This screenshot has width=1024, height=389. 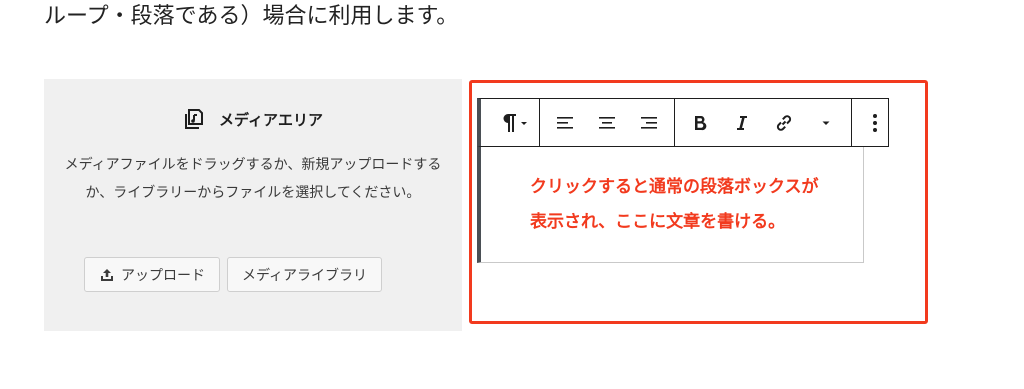 What do you see at coordinates (674, 187) in the screenshot?
I see `annotation-line-1: クリックすると通常の段落ボックスが` at bounding box center [674, 187].